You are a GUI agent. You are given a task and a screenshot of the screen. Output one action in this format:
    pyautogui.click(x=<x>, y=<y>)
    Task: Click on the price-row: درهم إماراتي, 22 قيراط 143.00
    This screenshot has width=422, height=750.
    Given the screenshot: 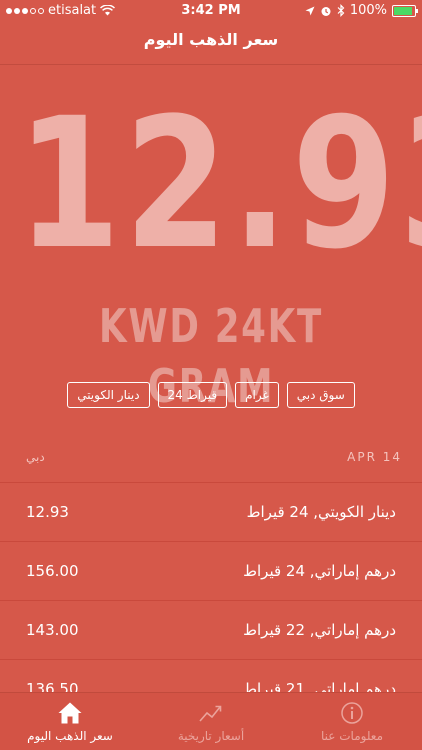 What is the action you would take?
    pyautogui.click(x=211, y=629)
    